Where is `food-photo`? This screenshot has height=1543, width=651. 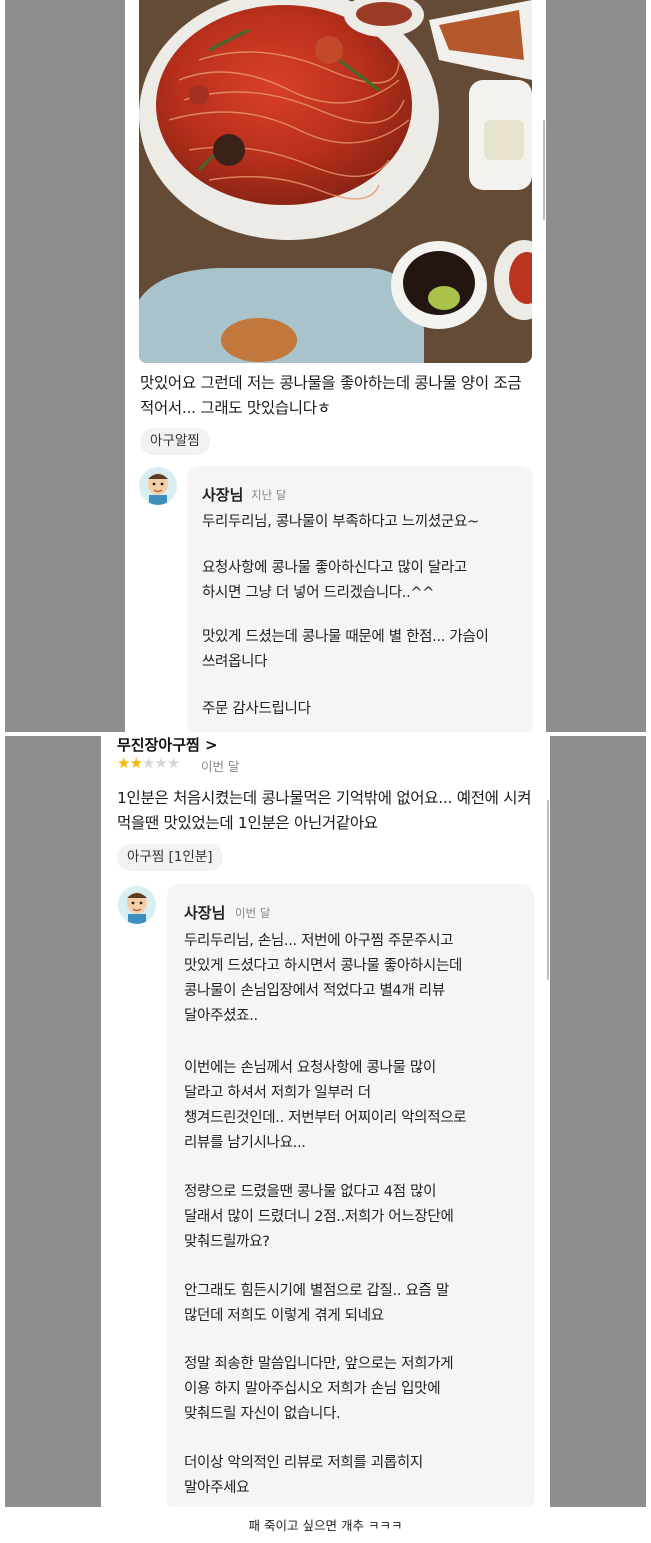 food-photo is located at coordinates (335, 181).